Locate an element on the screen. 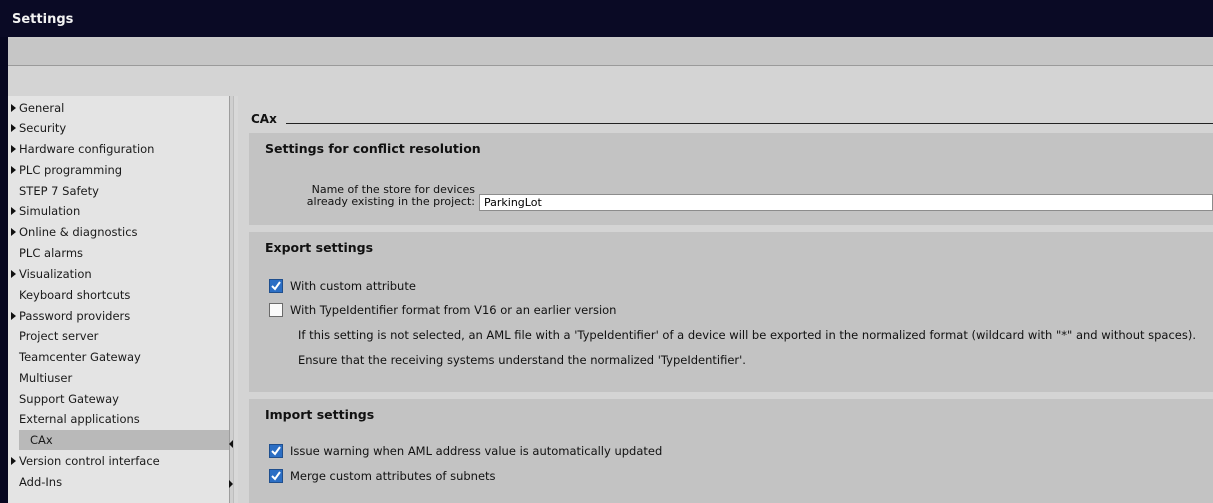  with-custom-attribute-checkbox is located at coordinates (276, 286).